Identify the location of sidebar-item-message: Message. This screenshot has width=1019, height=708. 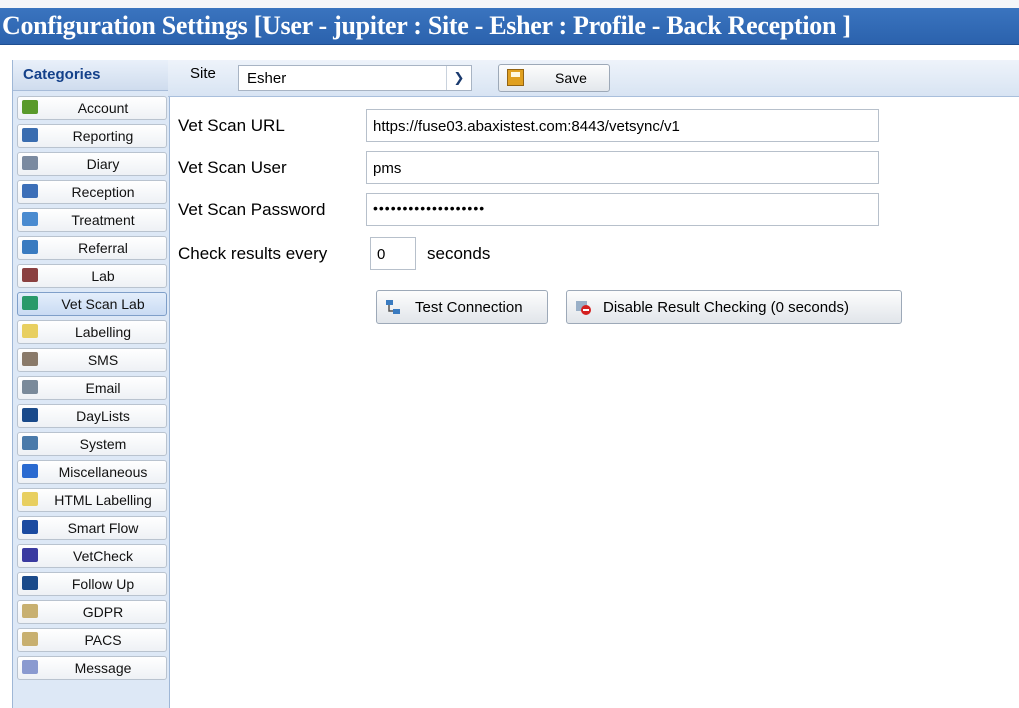
(92, 668).